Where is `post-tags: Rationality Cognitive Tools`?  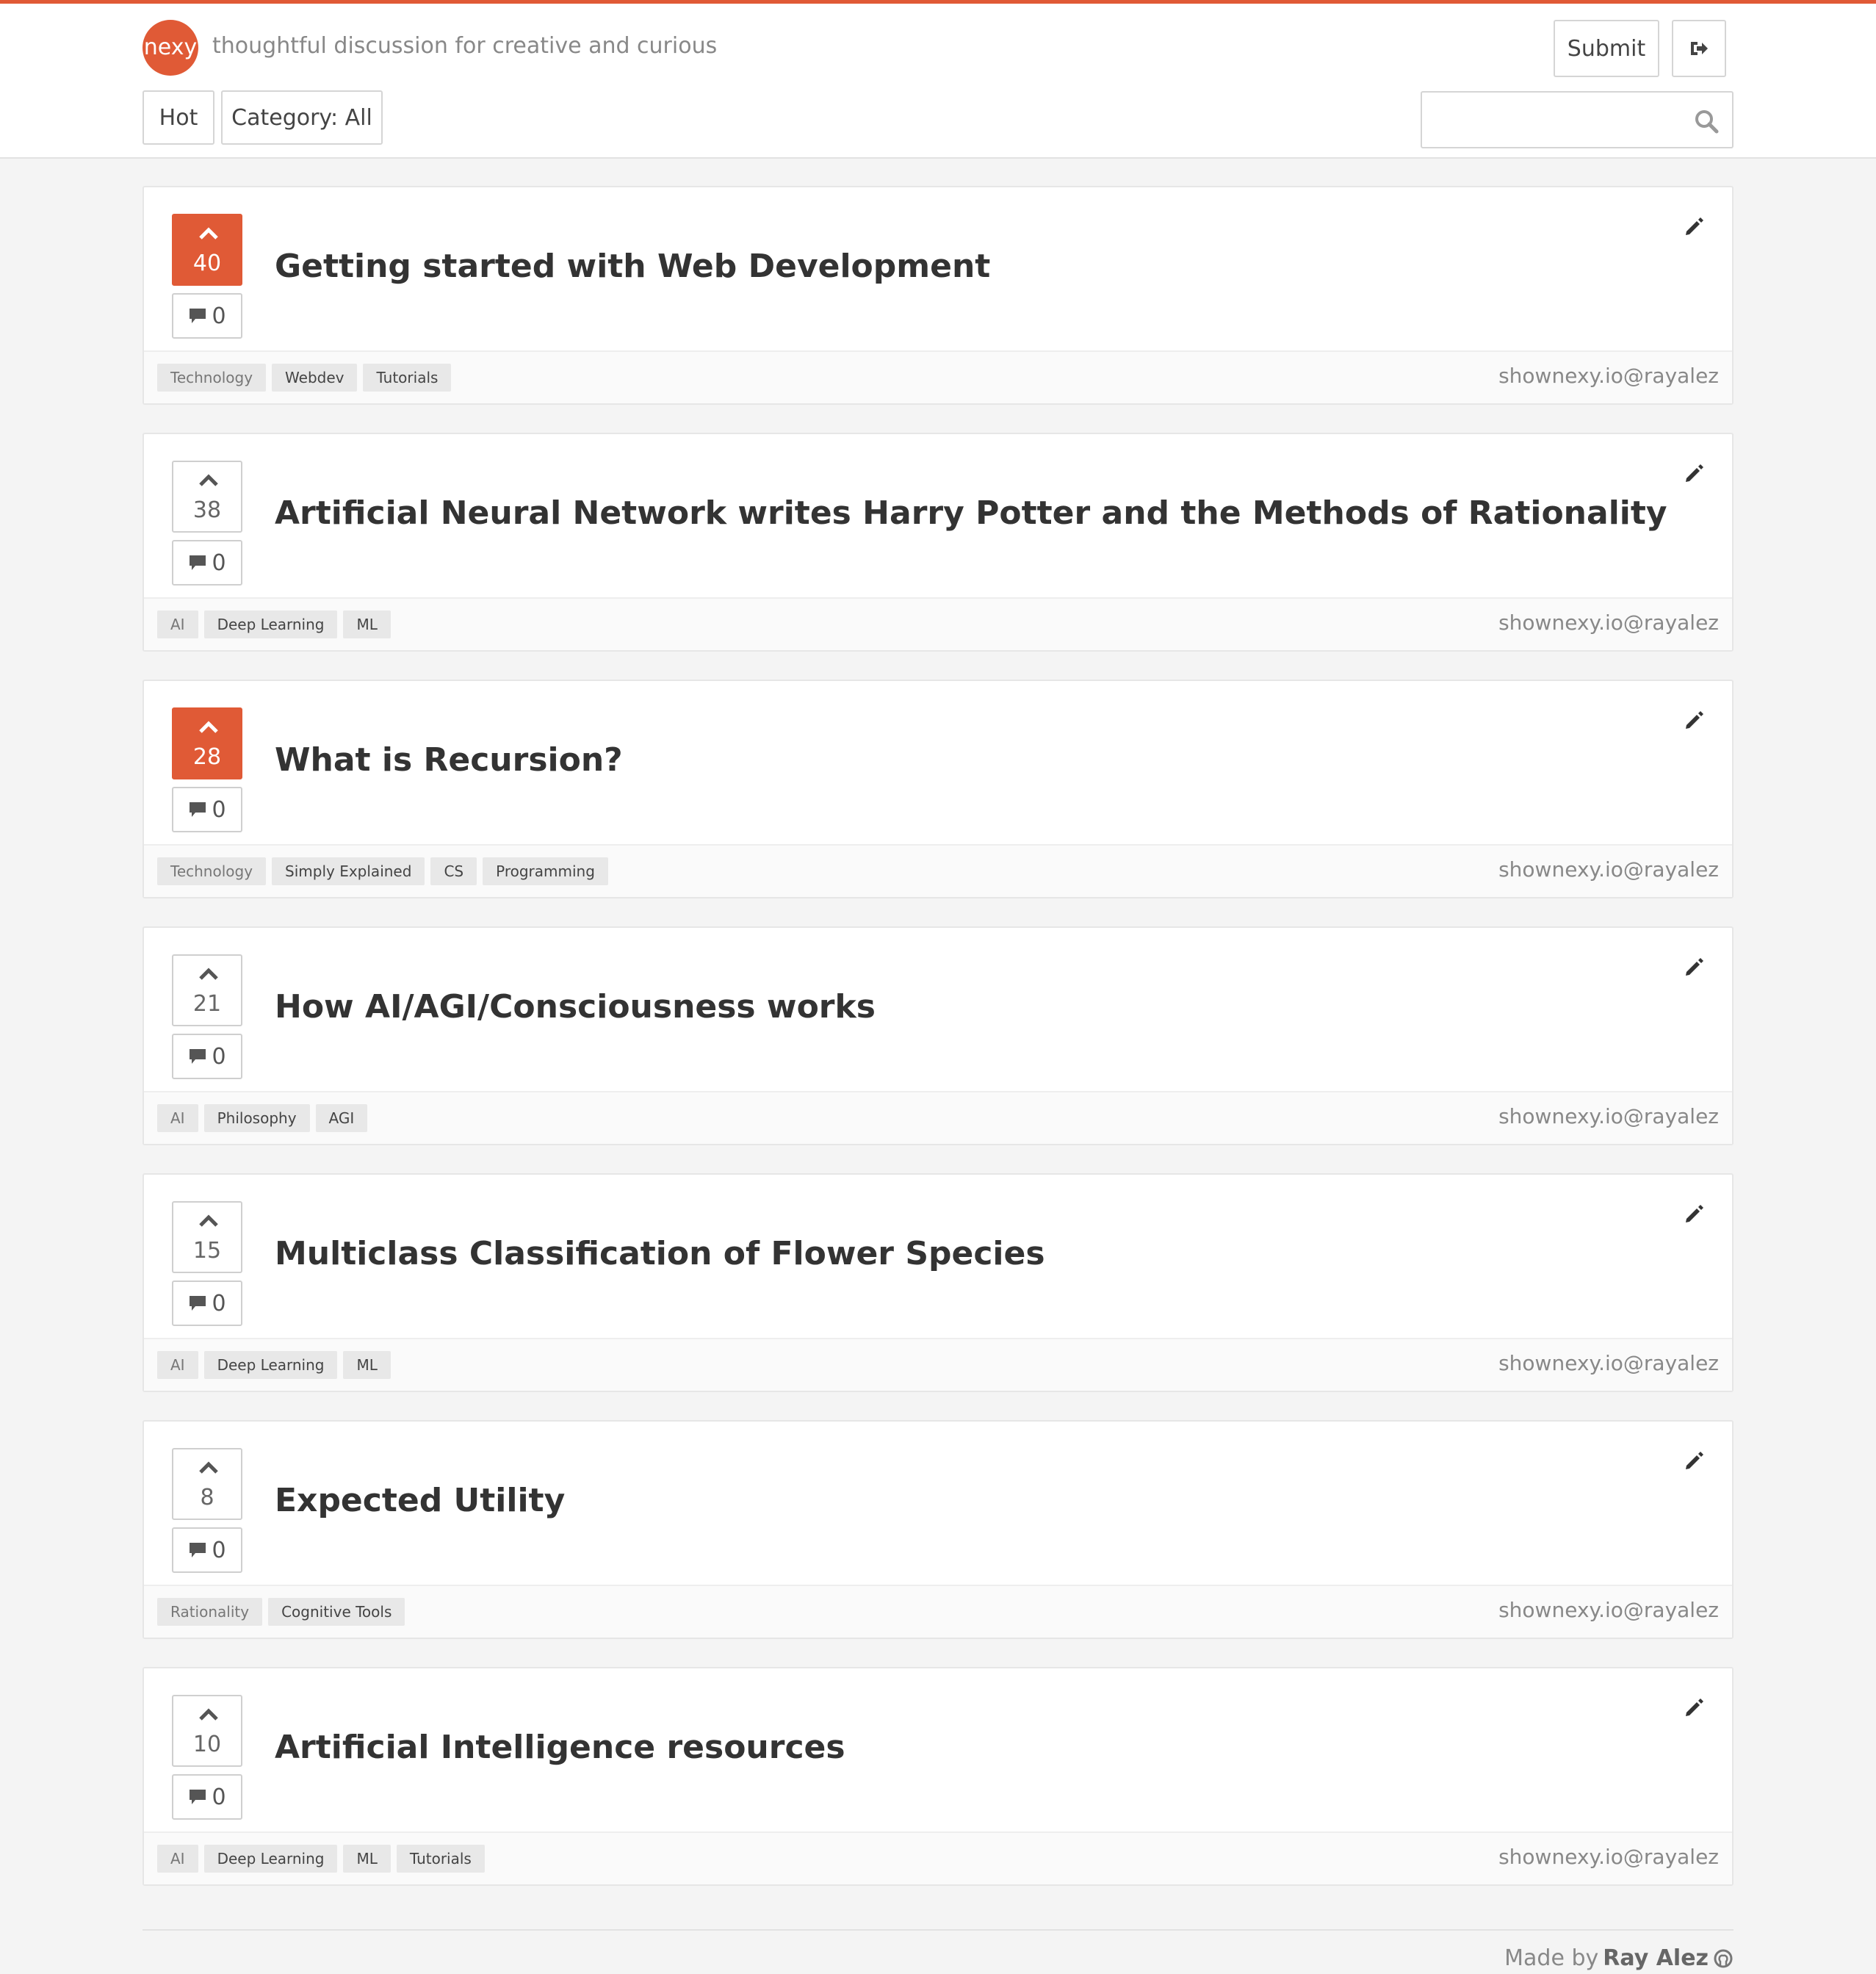
post-tags: Rationality Cognitive Tools is located at coordinates (281, 1612).